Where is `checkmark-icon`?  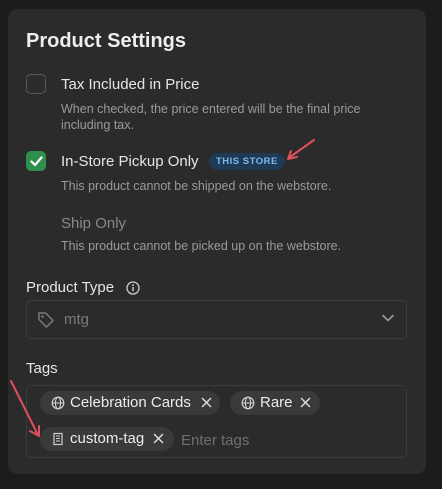 checkmark-icon is located at coordinates (36, 161).